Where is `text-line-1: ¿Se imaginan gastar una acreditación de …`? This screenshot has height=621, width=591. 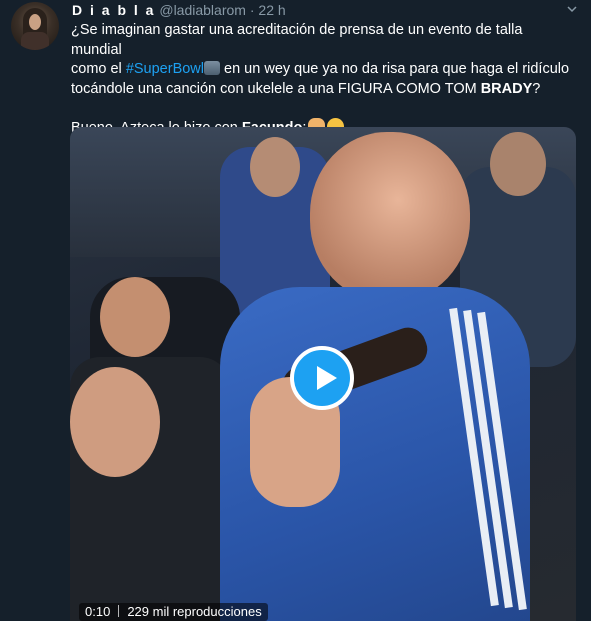
text-line-1: ¿Se imaginan gastar una acreditación de … is located at coordinates (297, 40).